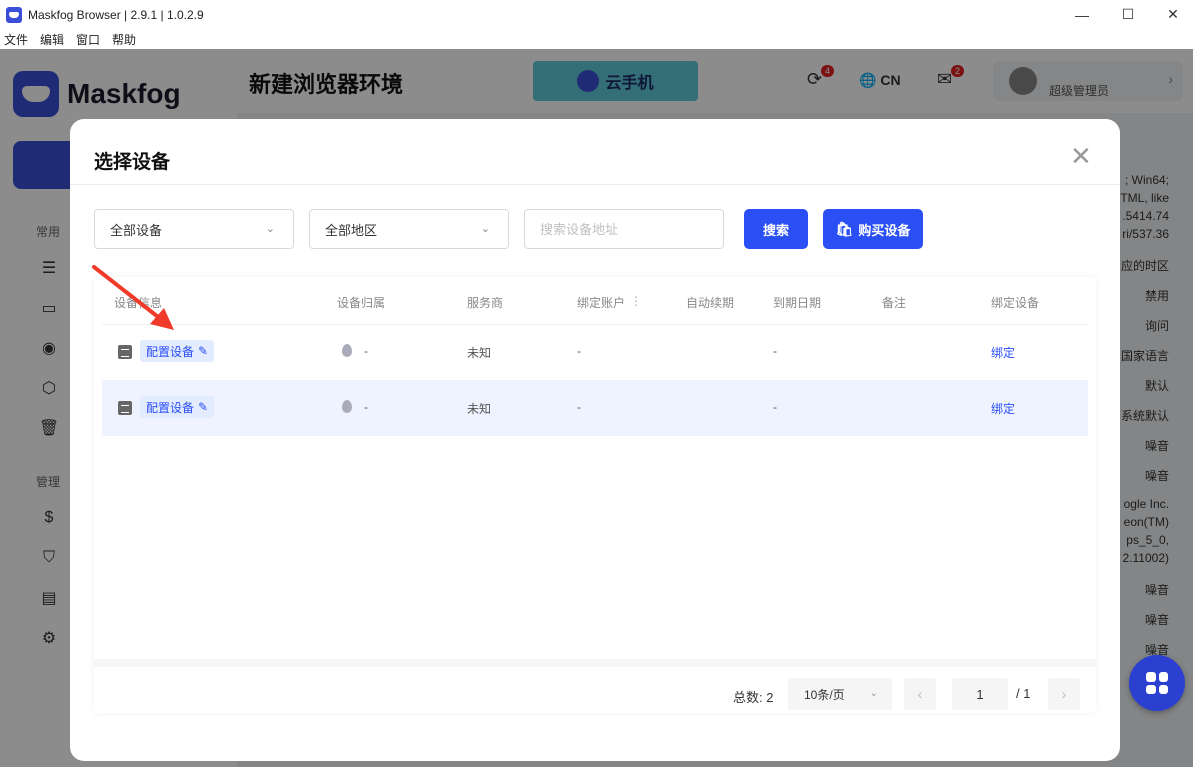 The width and height of the screenshot is (1193, 767). Describe the element at coordinates (52, 39) in the screenshot. I see `menu-edit: 编辑` at that location.